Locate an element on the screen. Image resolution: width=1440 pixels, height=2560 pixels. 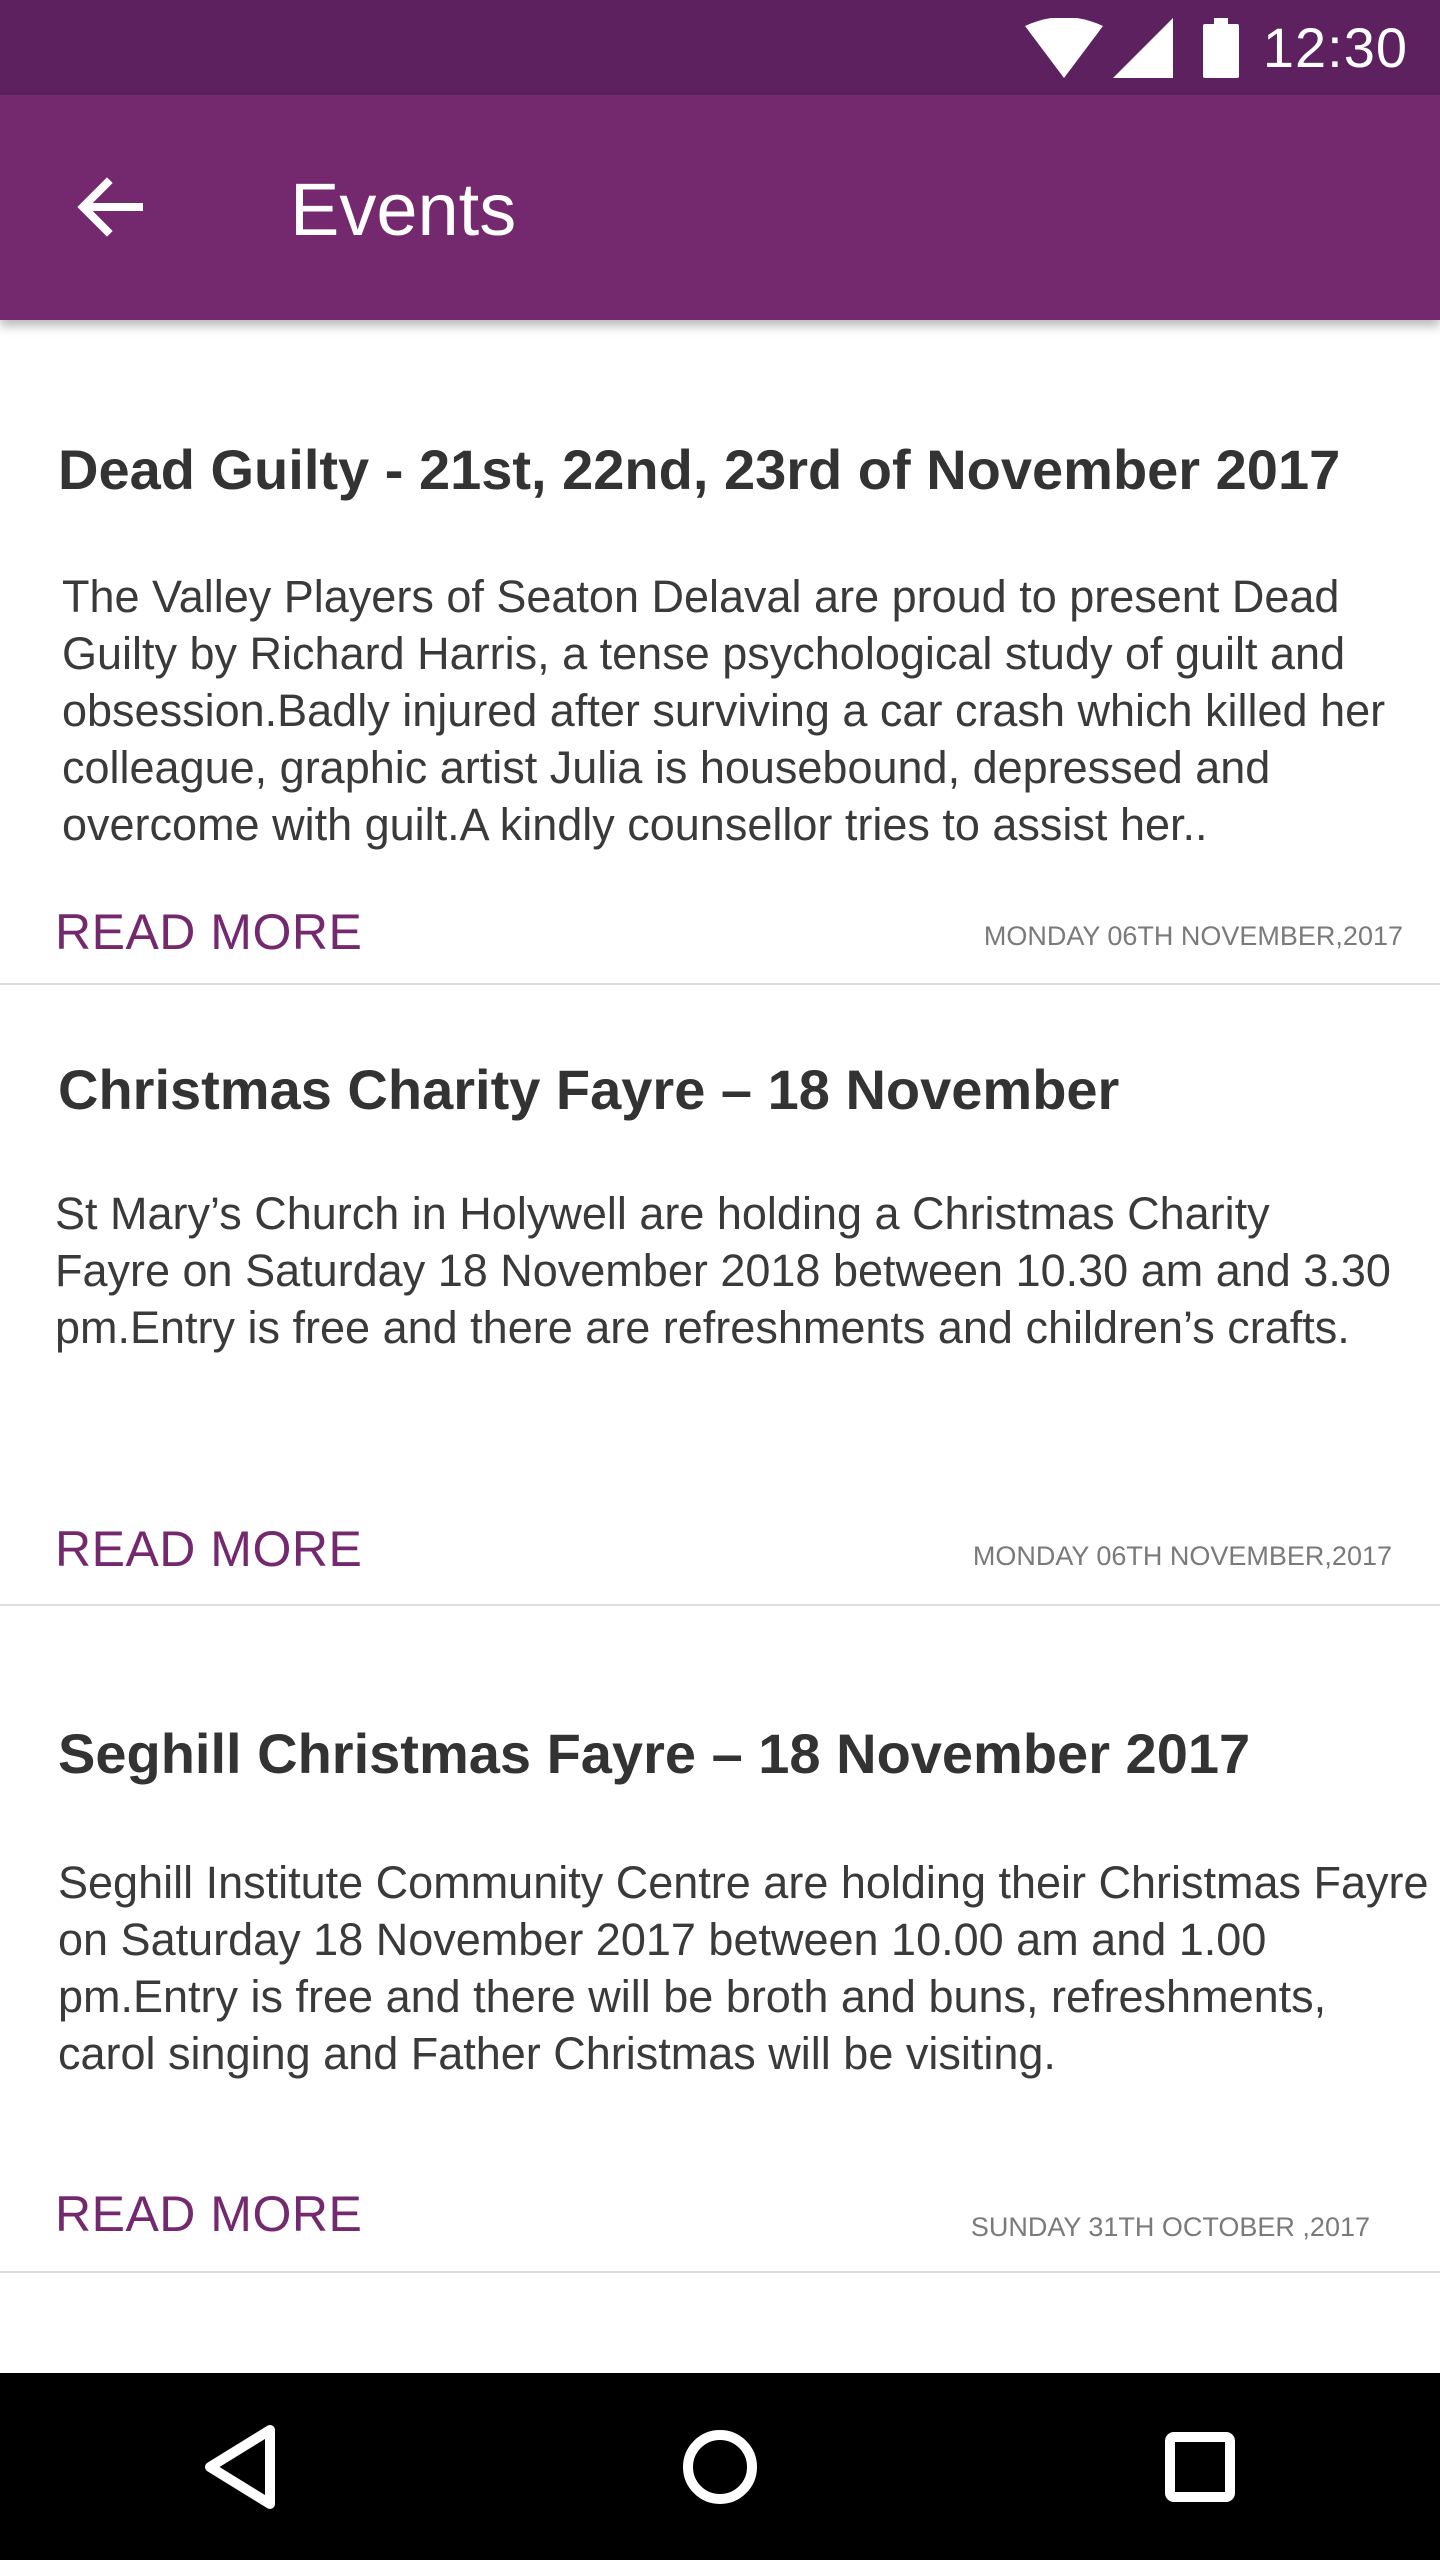
recents-square-icon is located at coordinates (1200, 2466).